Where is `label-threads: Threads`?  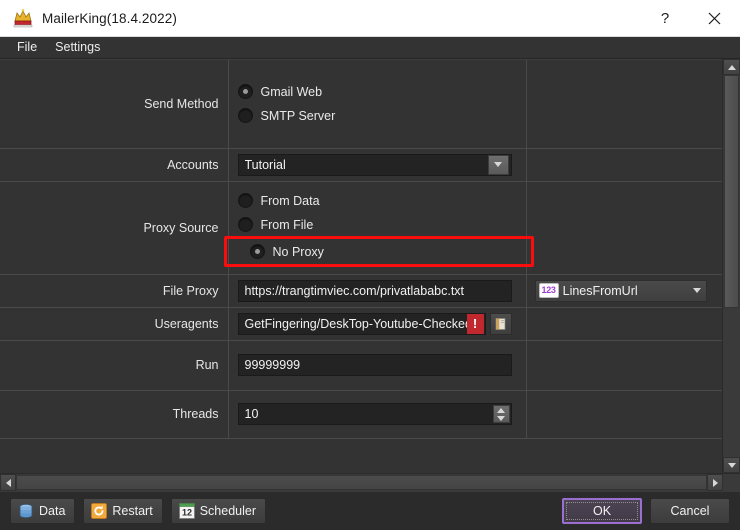 label-threads: Threads is located at coordinates (114, 414).